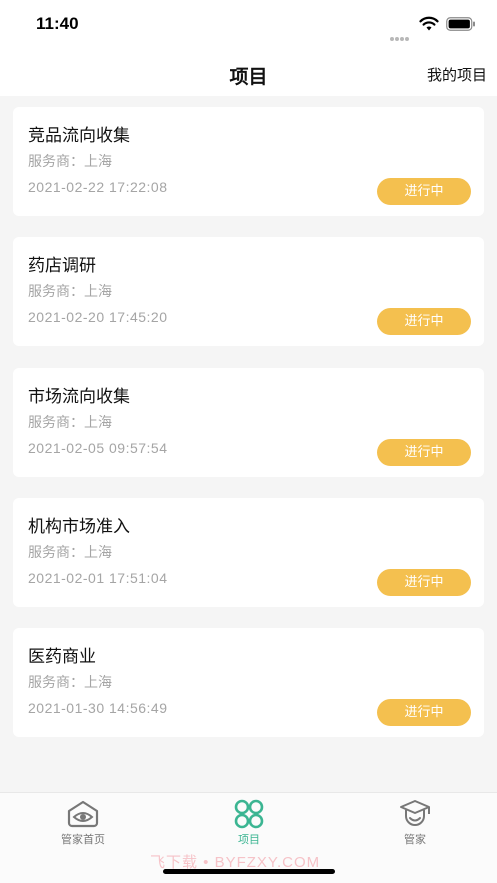 The width and height of the screenshot is (497, 883). I want to click on project-time: 2021-02-01 17:51:04, so click(98, 578).